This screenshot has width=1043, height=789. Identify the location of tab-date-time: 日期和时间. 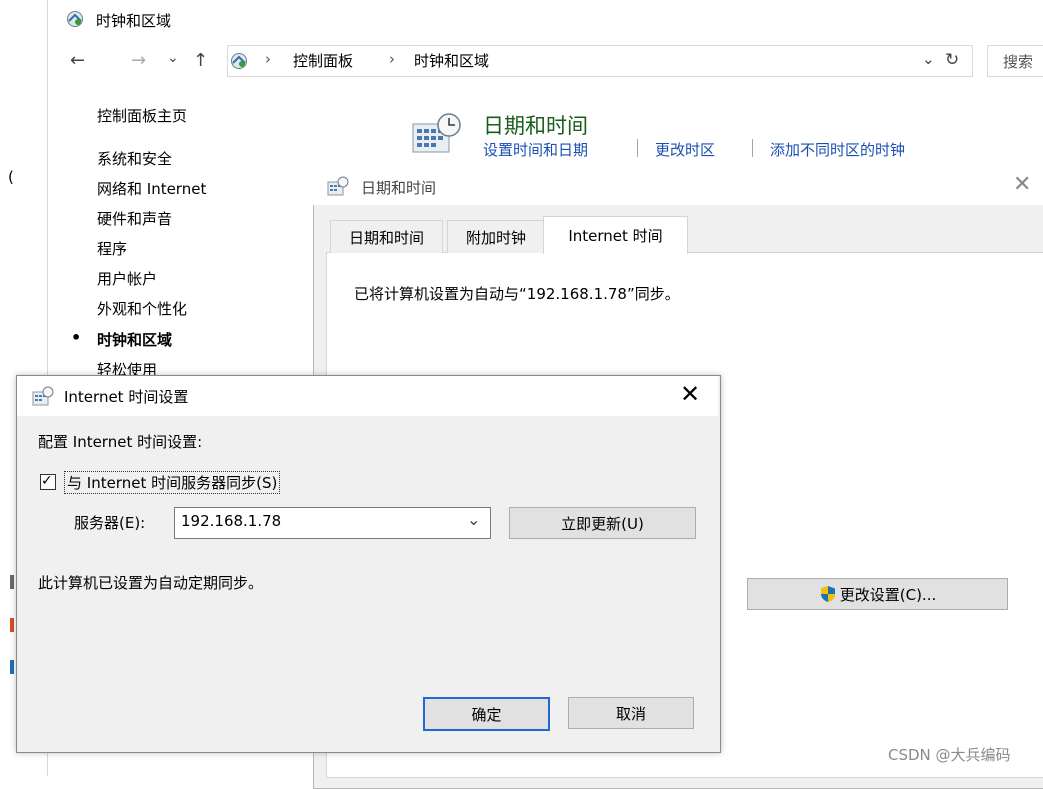
(386, 236).